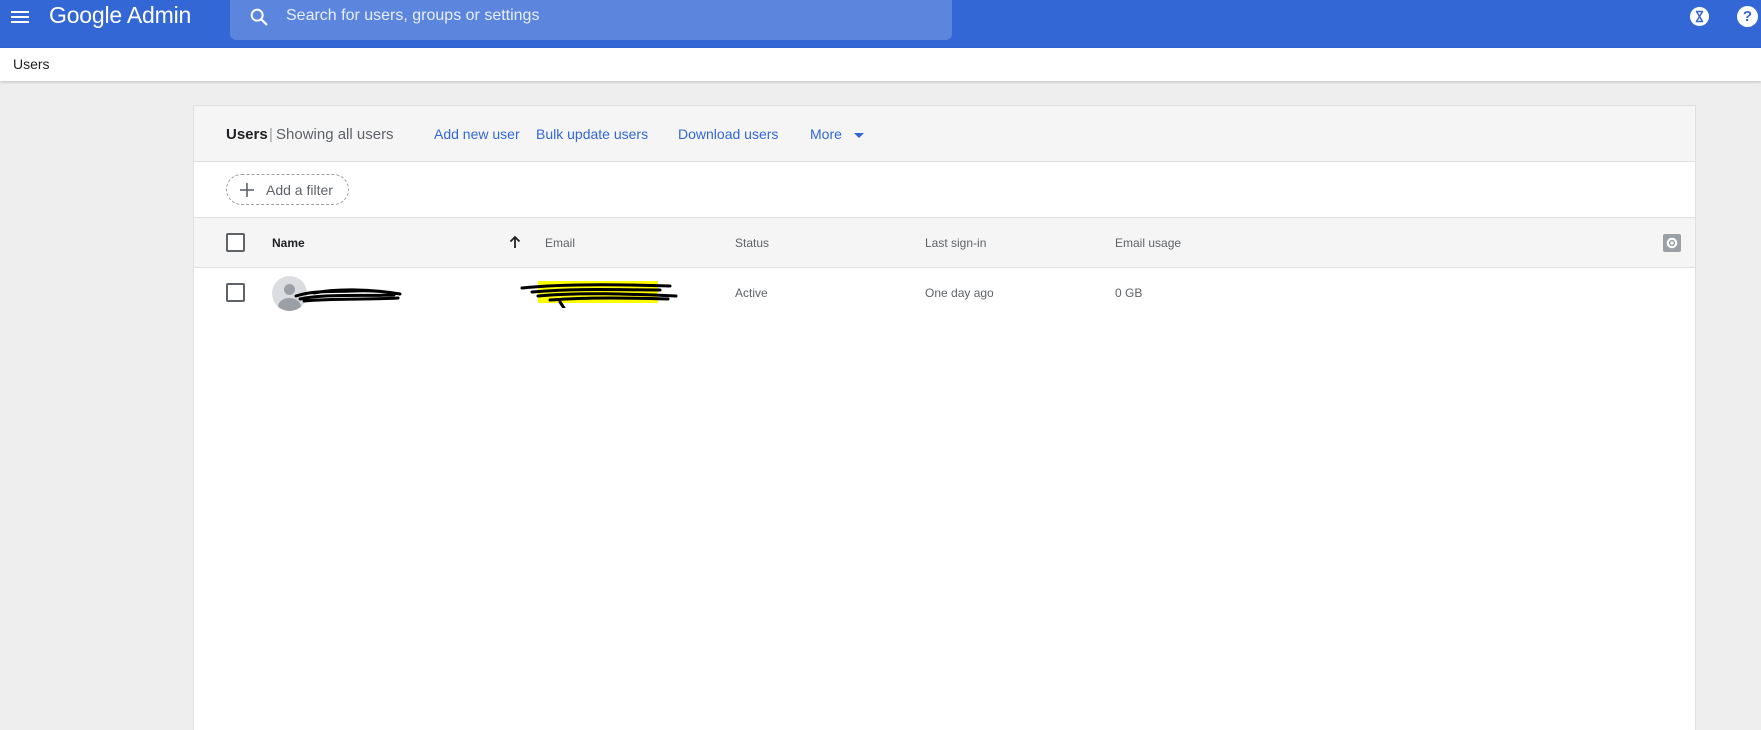 The height and width of the screenshot is (730, 1761). What do you see at coordinates (752, 243) in the screenshot?
I see `column-header-status: Status` at bounding box center [752, 243].